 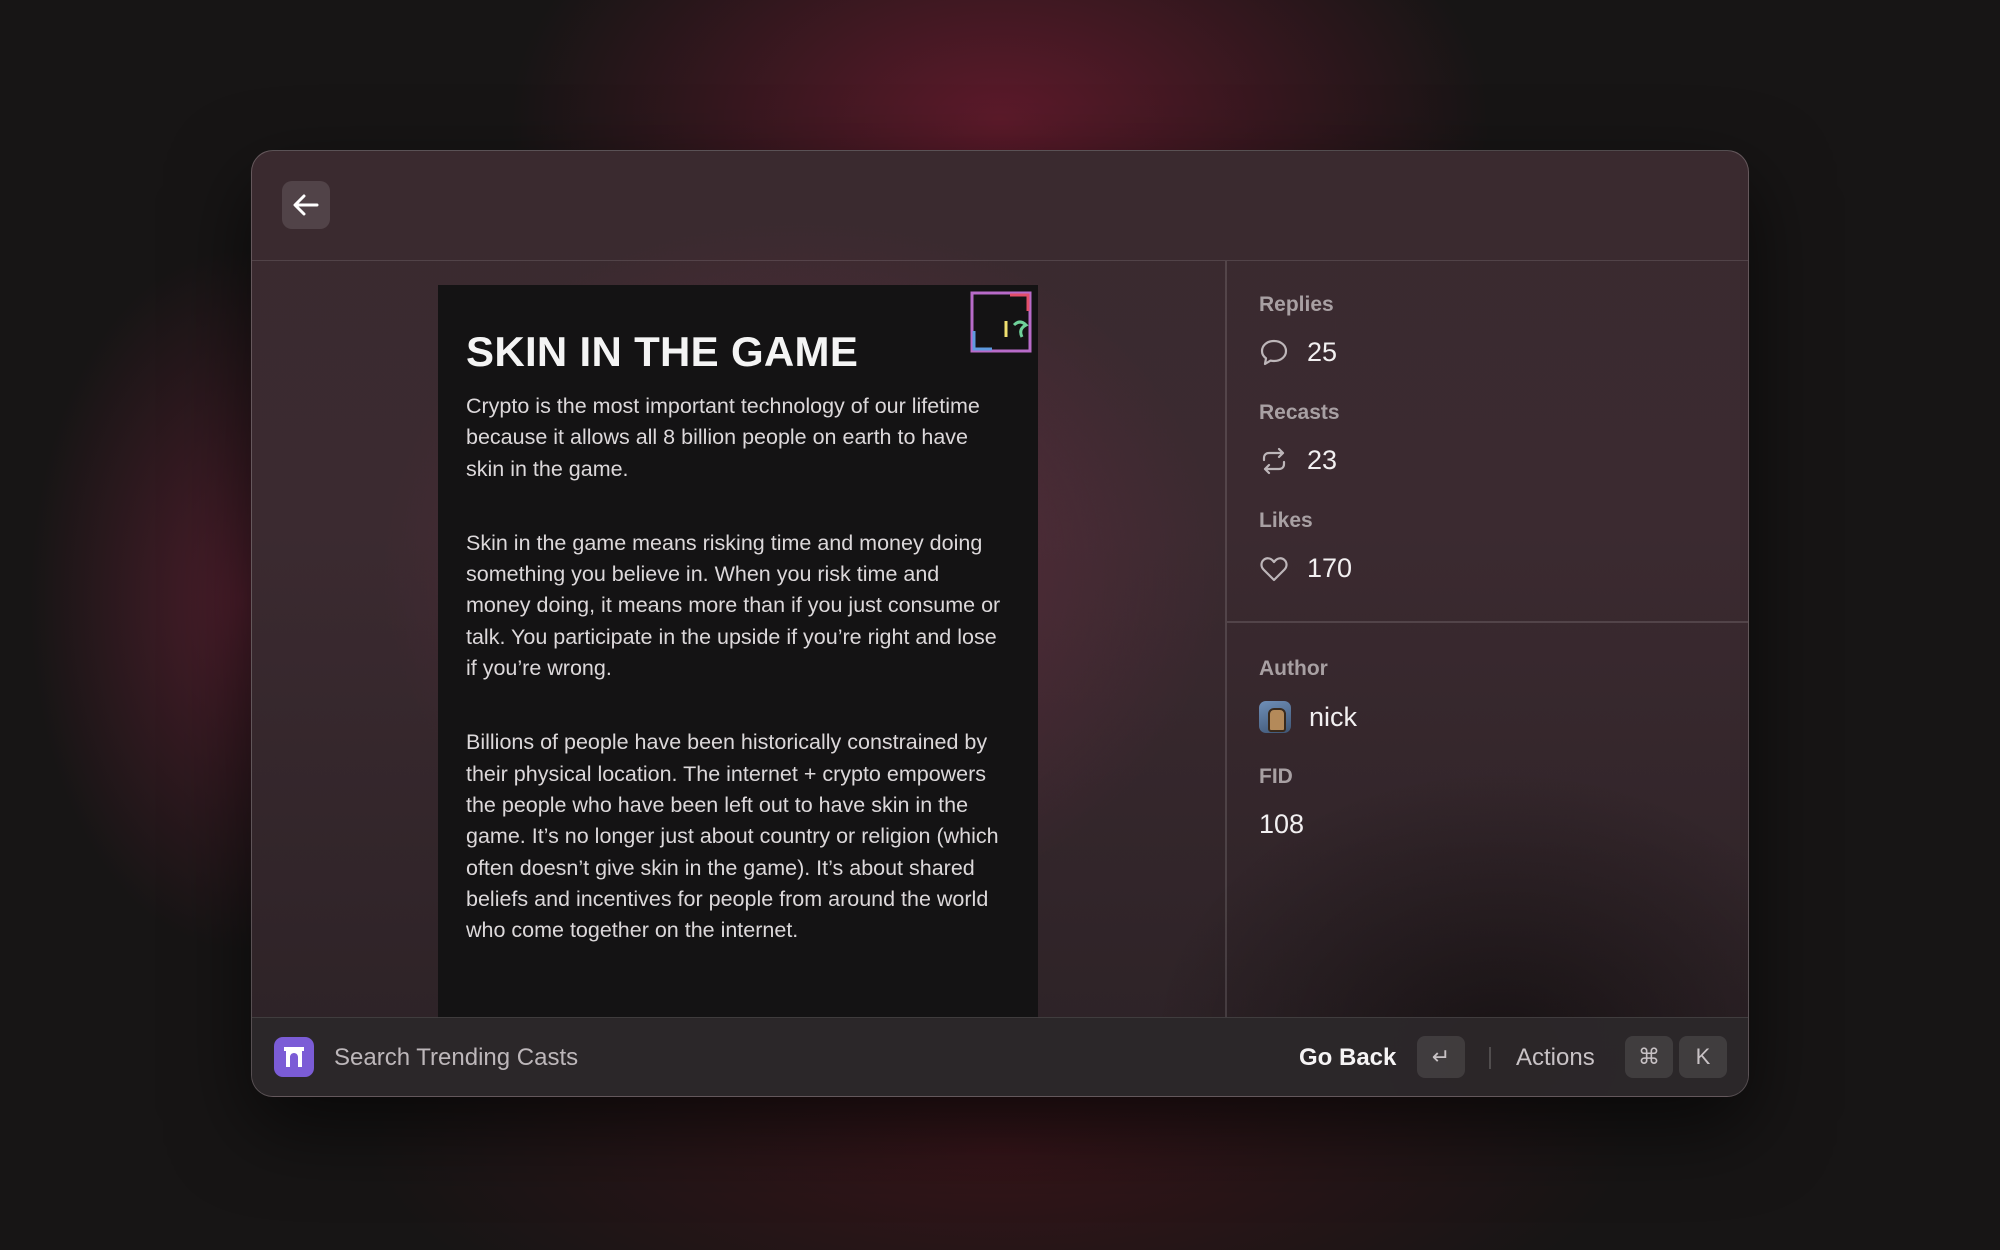 What do you see at coordinates (1296, 304) in the screenshot?
I see `replies-label: Replies` at bounding box center [1296, 304].